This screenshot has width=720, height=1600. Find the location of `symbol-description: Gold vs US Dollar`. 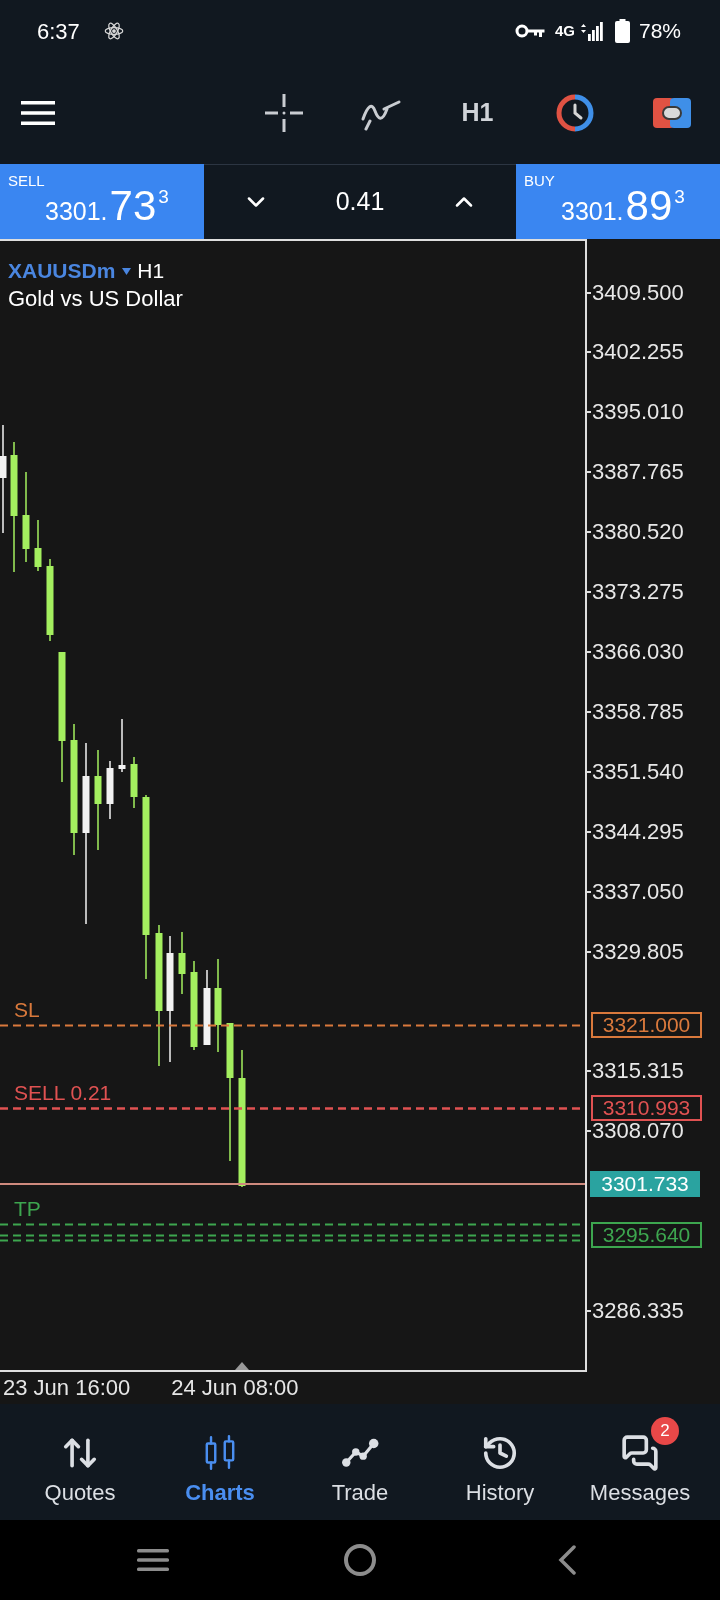

symbol-description: Gold vs US Dollar is located at coordinates (95, 299).